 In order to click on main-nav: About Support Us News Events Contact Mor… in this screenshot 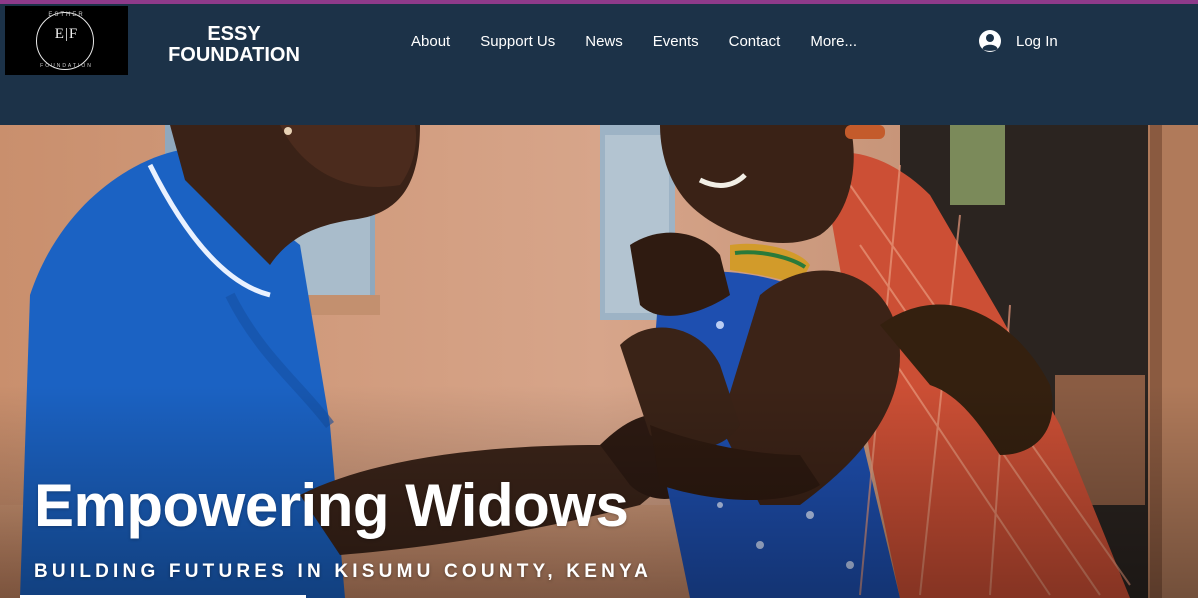, I will do `click(634, 42)`.